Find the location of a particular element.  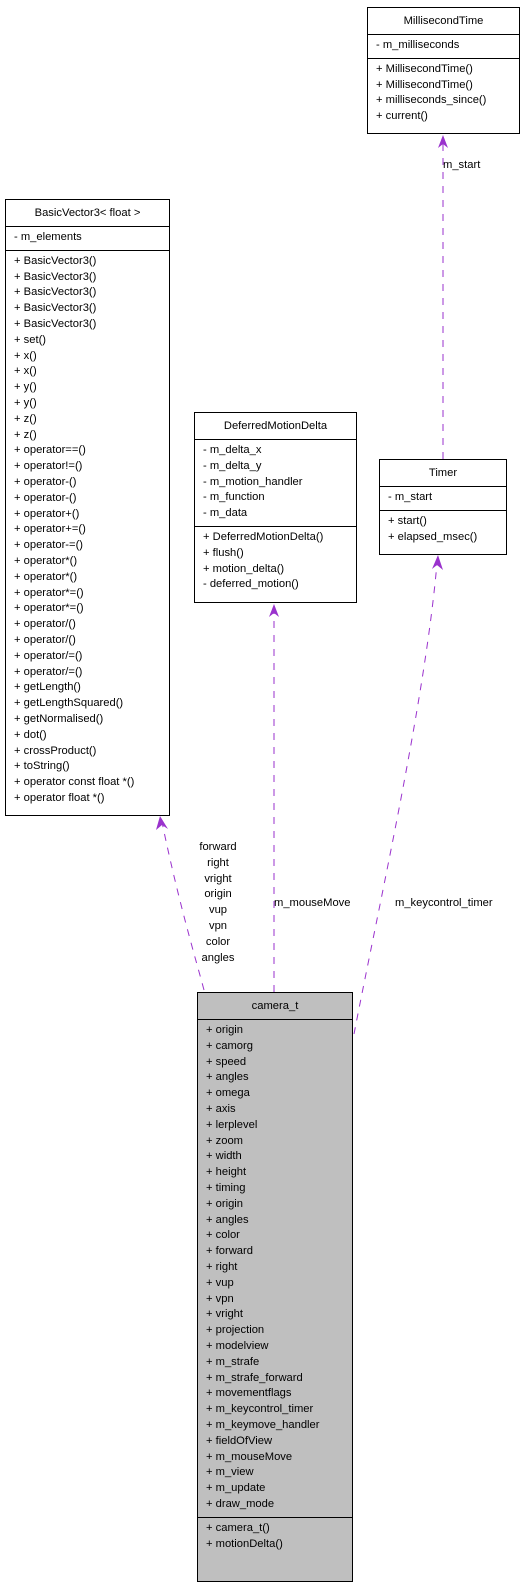

attribute: + modelview is located at coordinates (237, 1345).